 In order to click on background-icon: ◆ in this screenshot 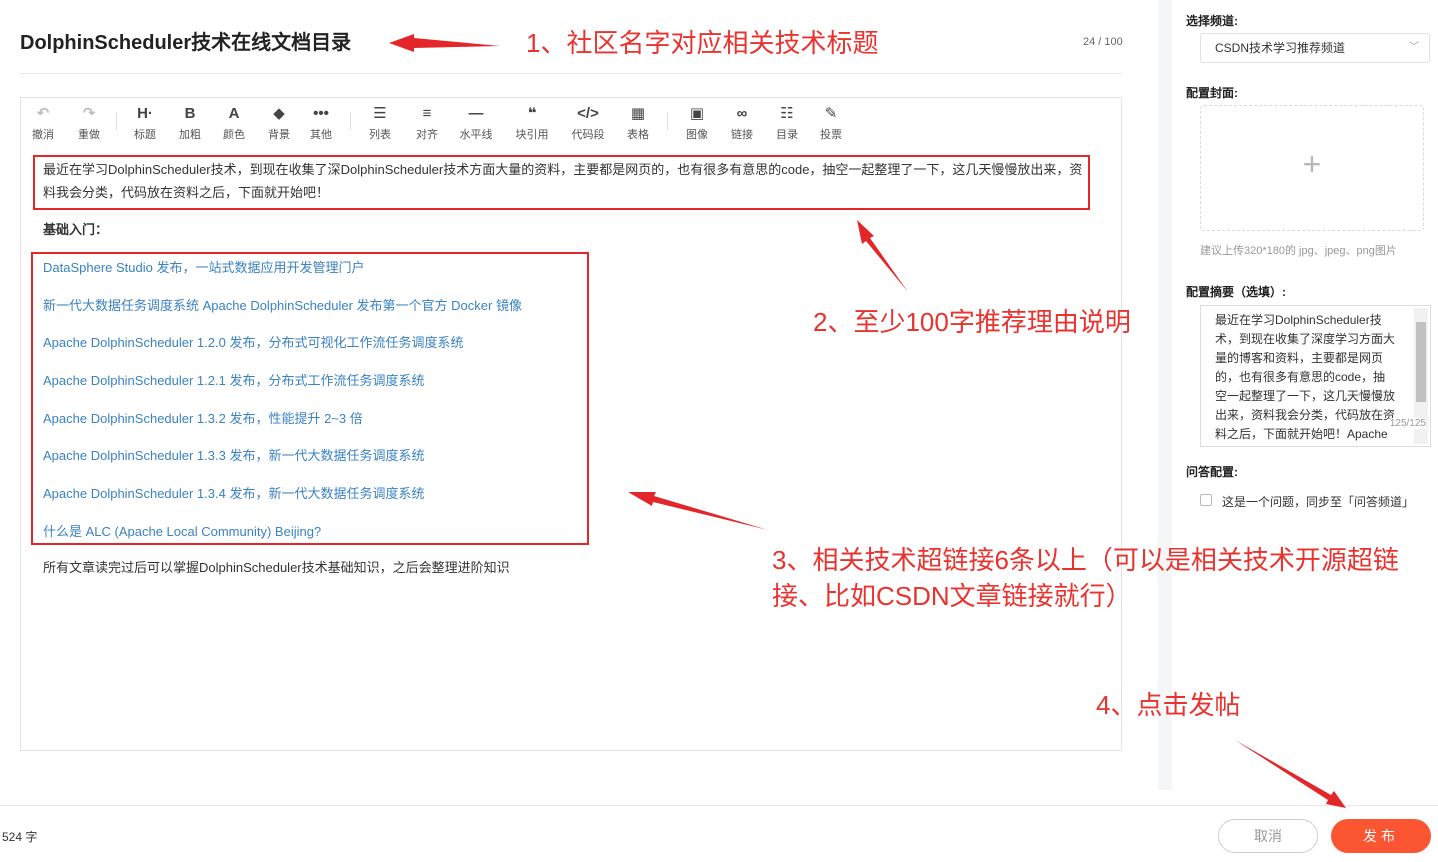, I will do `click(279, 113)`.